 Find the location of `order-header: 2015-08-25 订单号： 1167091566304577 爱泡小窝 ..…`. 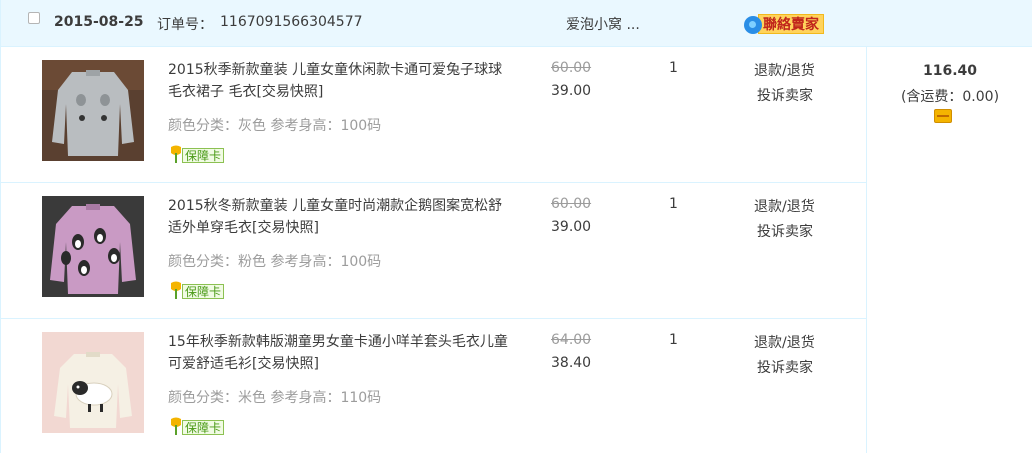

order-header: 2015-08-25 订单号： 1167091566304577 爱泡小窝 ..… is located at coordinates (516, 23).